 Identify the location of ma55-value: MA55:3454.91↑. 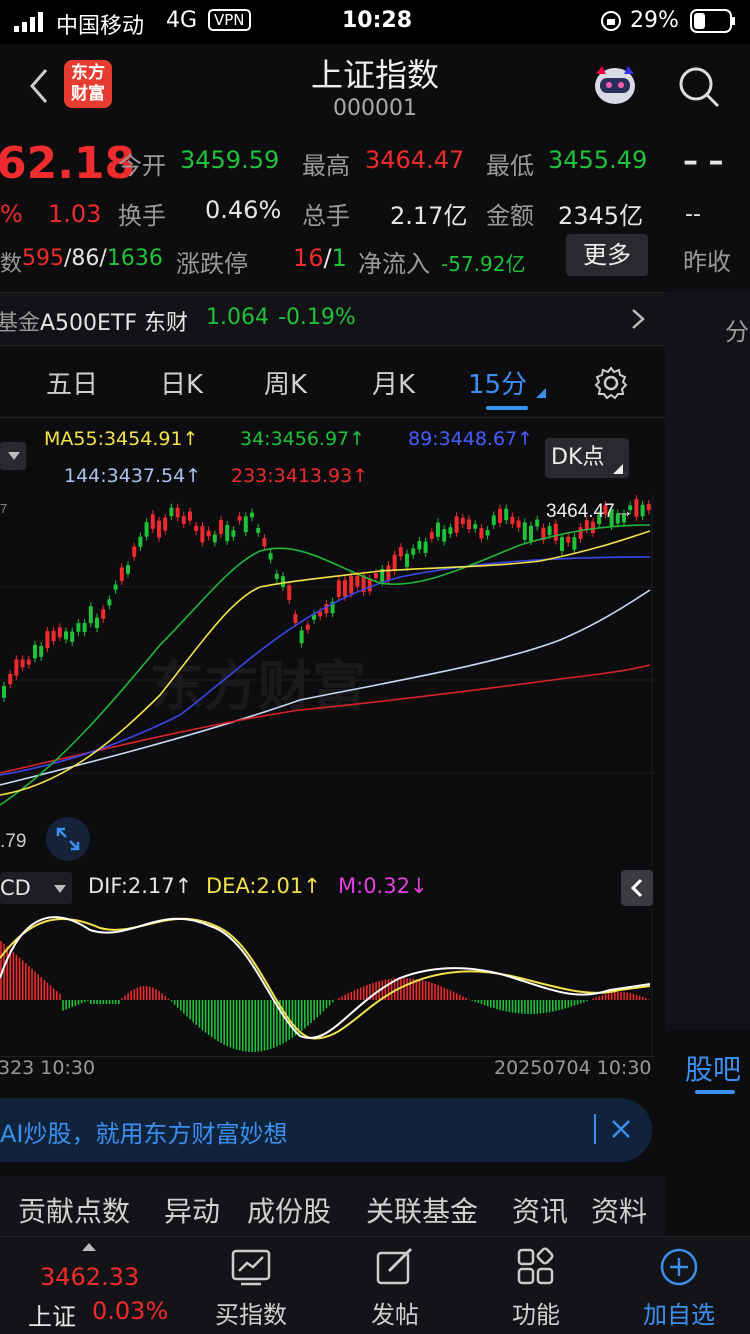
(121, 439).